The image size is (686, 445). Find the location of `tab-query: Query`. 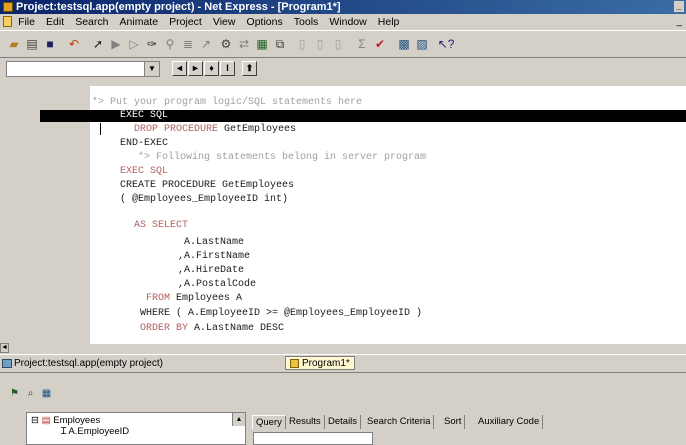

tab-query: Query is located at coordinates (269, 422).